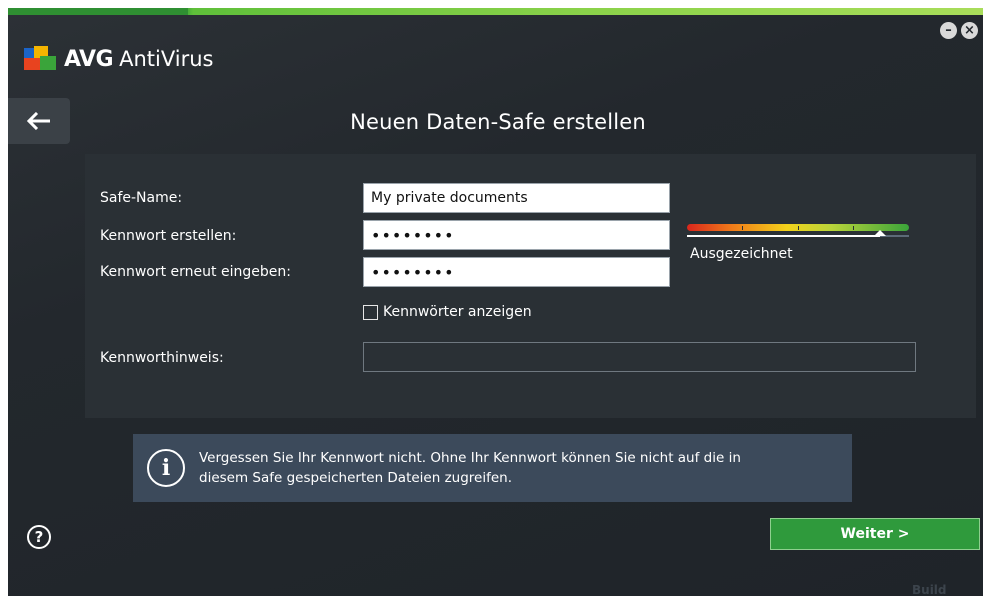  Describe the element at coordinates (449, 198) in the screenshot. I see `safe-name-value: My private documents` at that location.